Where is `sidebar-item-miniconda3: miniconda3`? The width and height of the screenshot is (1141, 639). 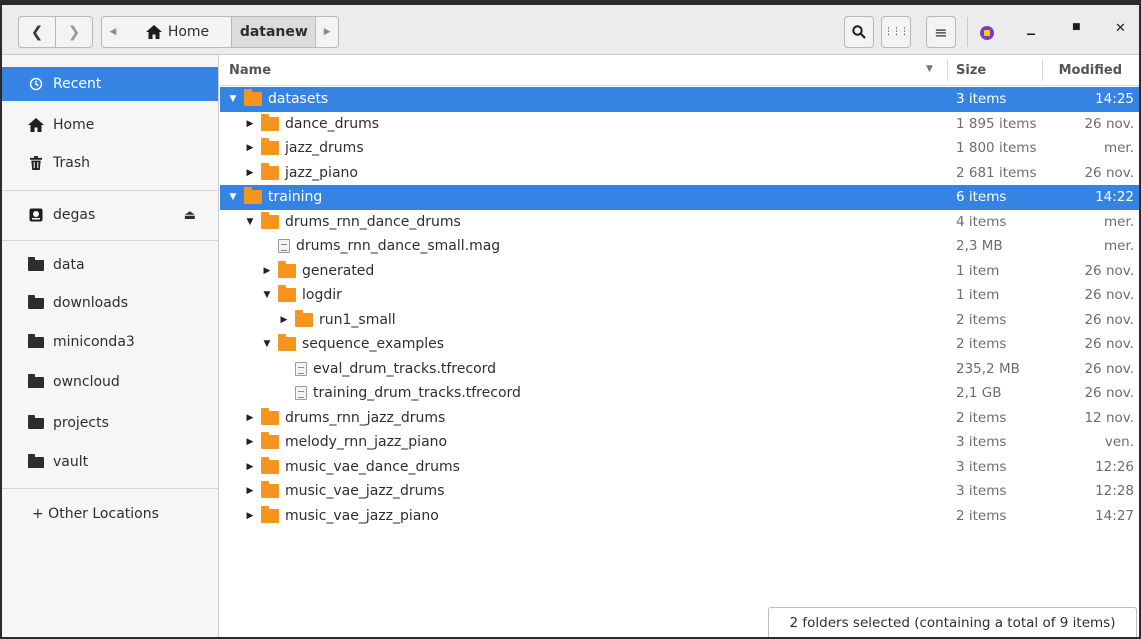 sidebar-item-miniconda3: miniconda3 is located at coordinates (110, 342).